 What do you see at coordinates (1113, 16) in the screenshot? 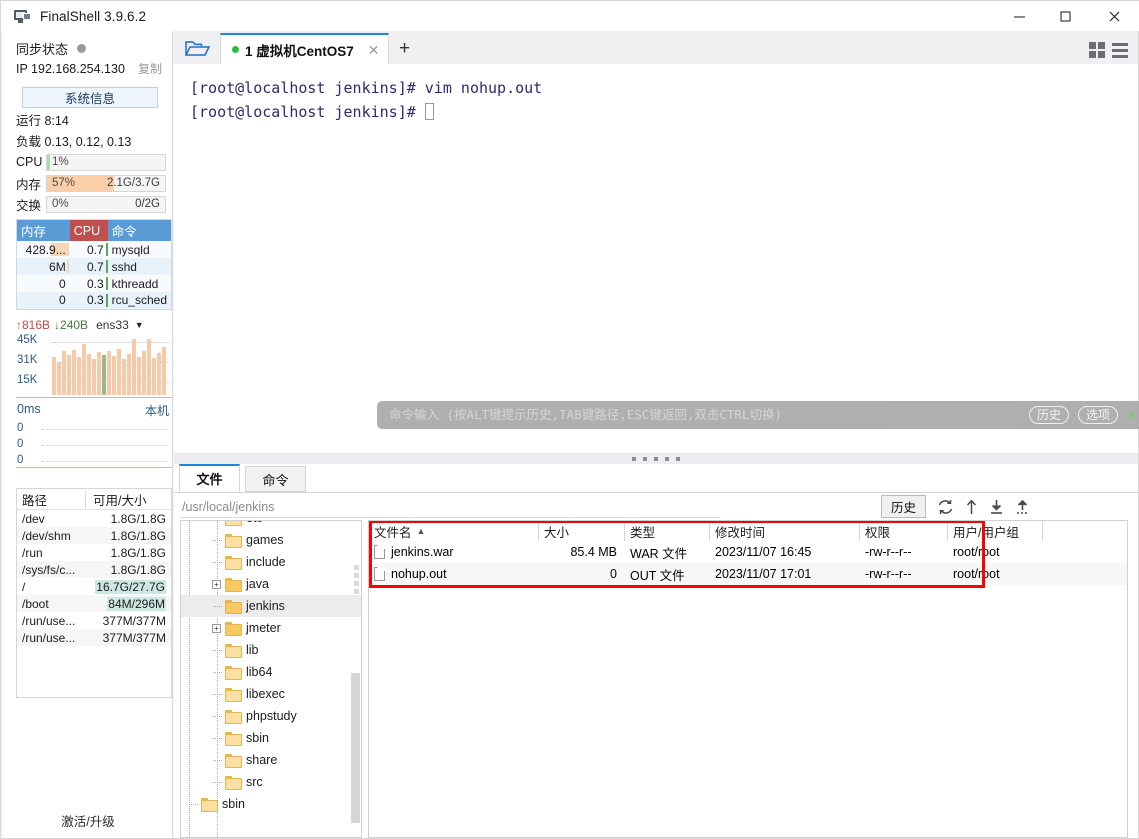
I see `close-button` at bounding box center [1113, 16].